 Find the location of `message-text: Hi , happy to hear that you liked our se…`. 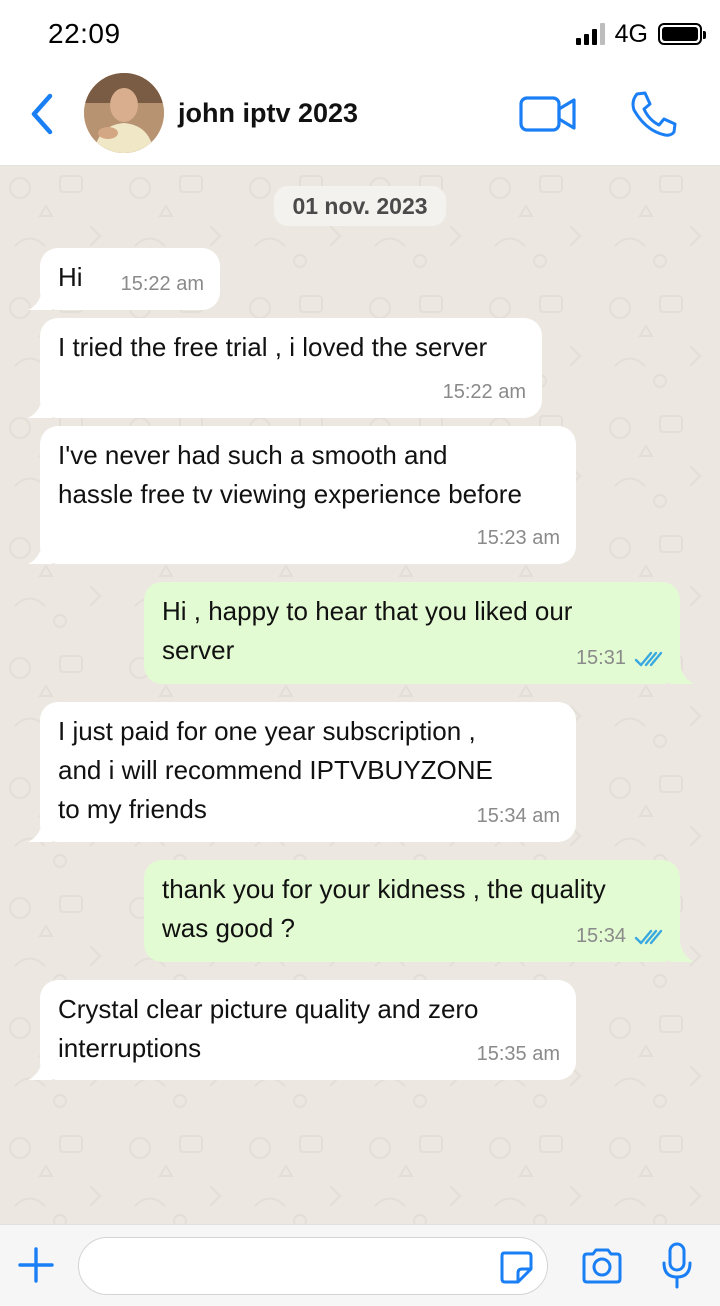

message-text: Hi , happy to hear that you liked our se… is located at coordinates (367, 630).